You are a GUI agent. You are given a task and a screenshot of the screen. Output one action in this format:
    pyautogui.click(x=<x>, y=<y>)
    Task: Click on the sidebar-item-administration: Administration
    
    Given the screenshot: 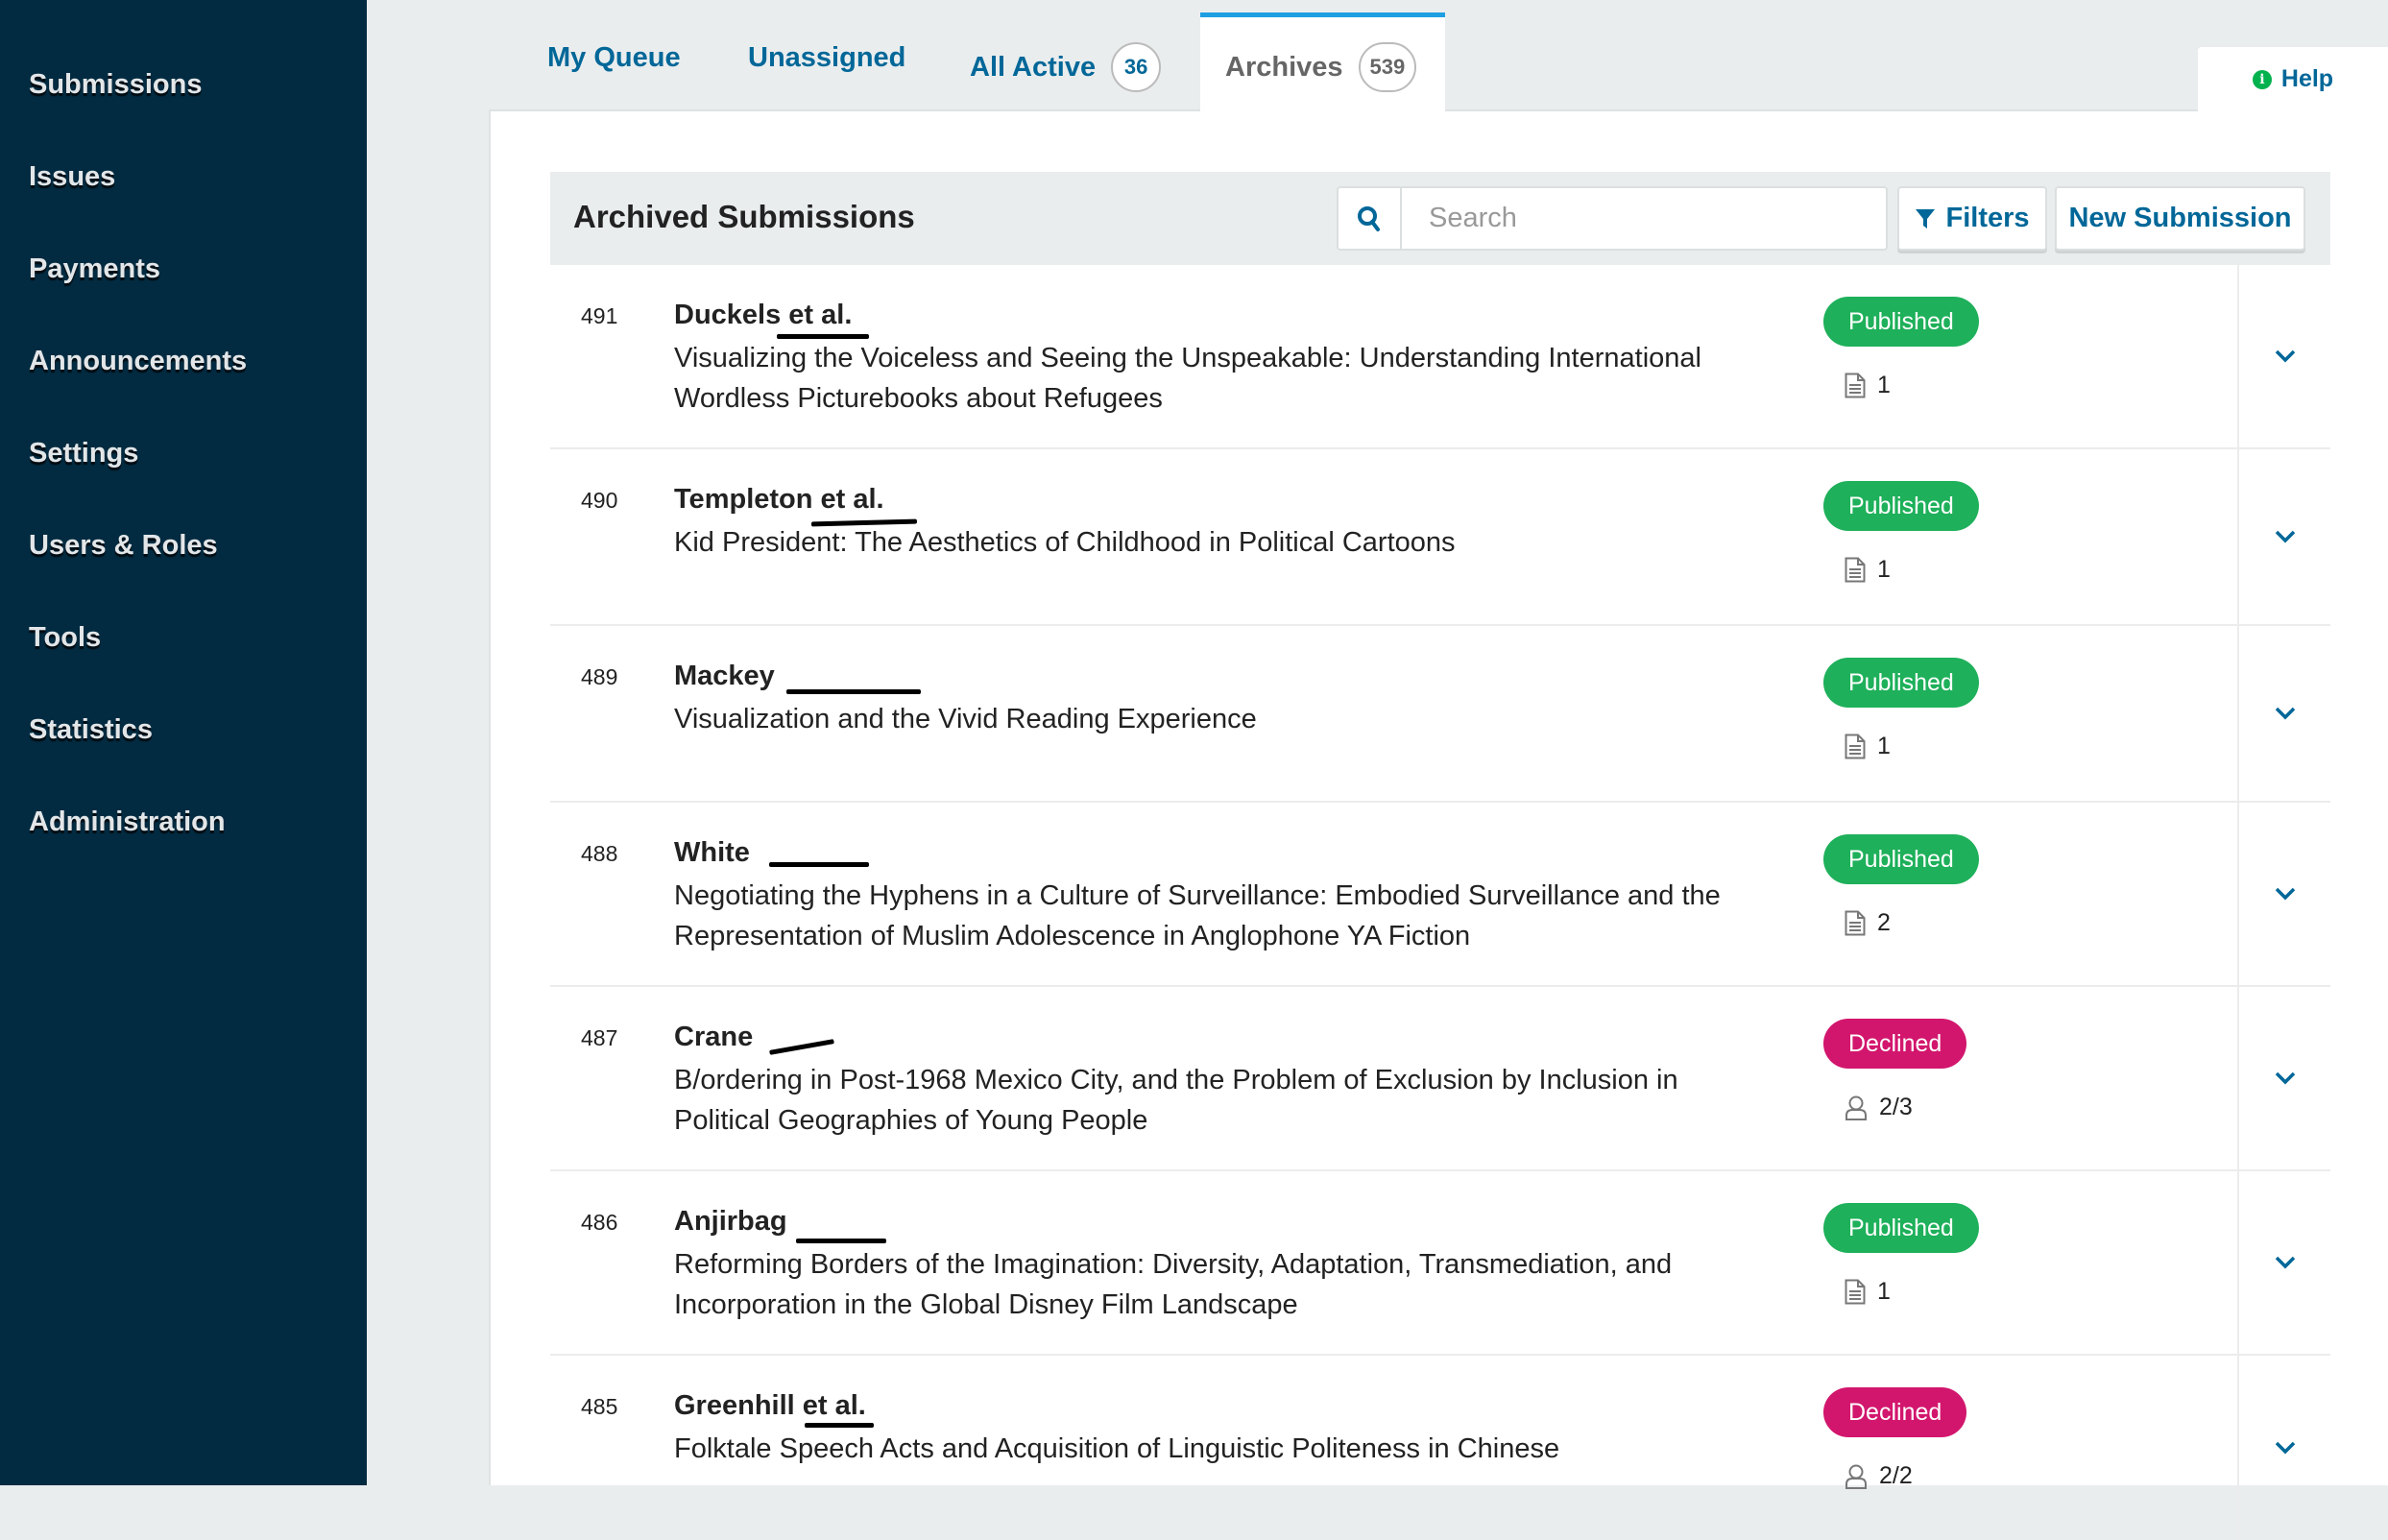 What is the action you would take?
    pyautogui.click(x=127, y=822)
    